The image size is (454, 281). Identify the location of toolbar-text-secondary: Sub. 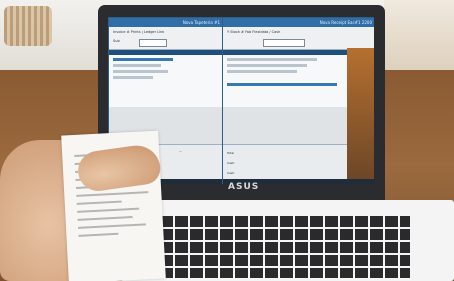
(116, 41).